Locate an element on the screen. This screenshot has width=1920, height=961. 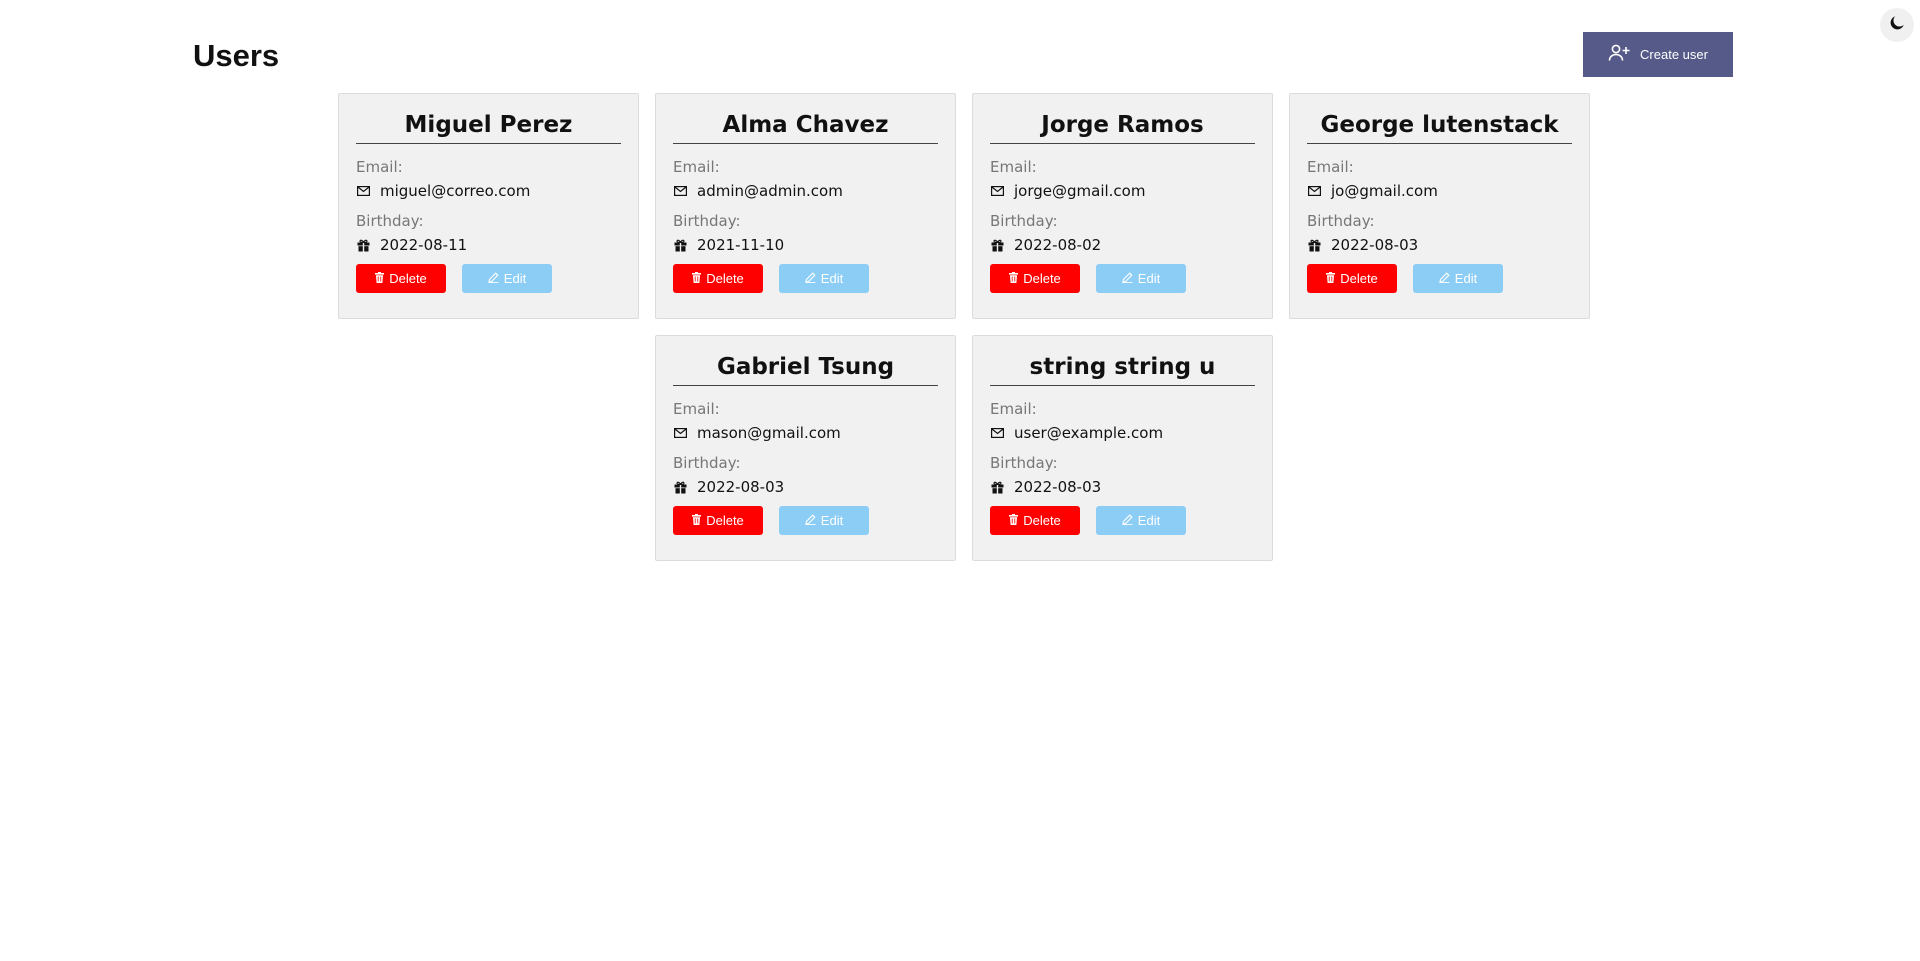
email-row: admin@admin.com is located at coordinates (805, 191).